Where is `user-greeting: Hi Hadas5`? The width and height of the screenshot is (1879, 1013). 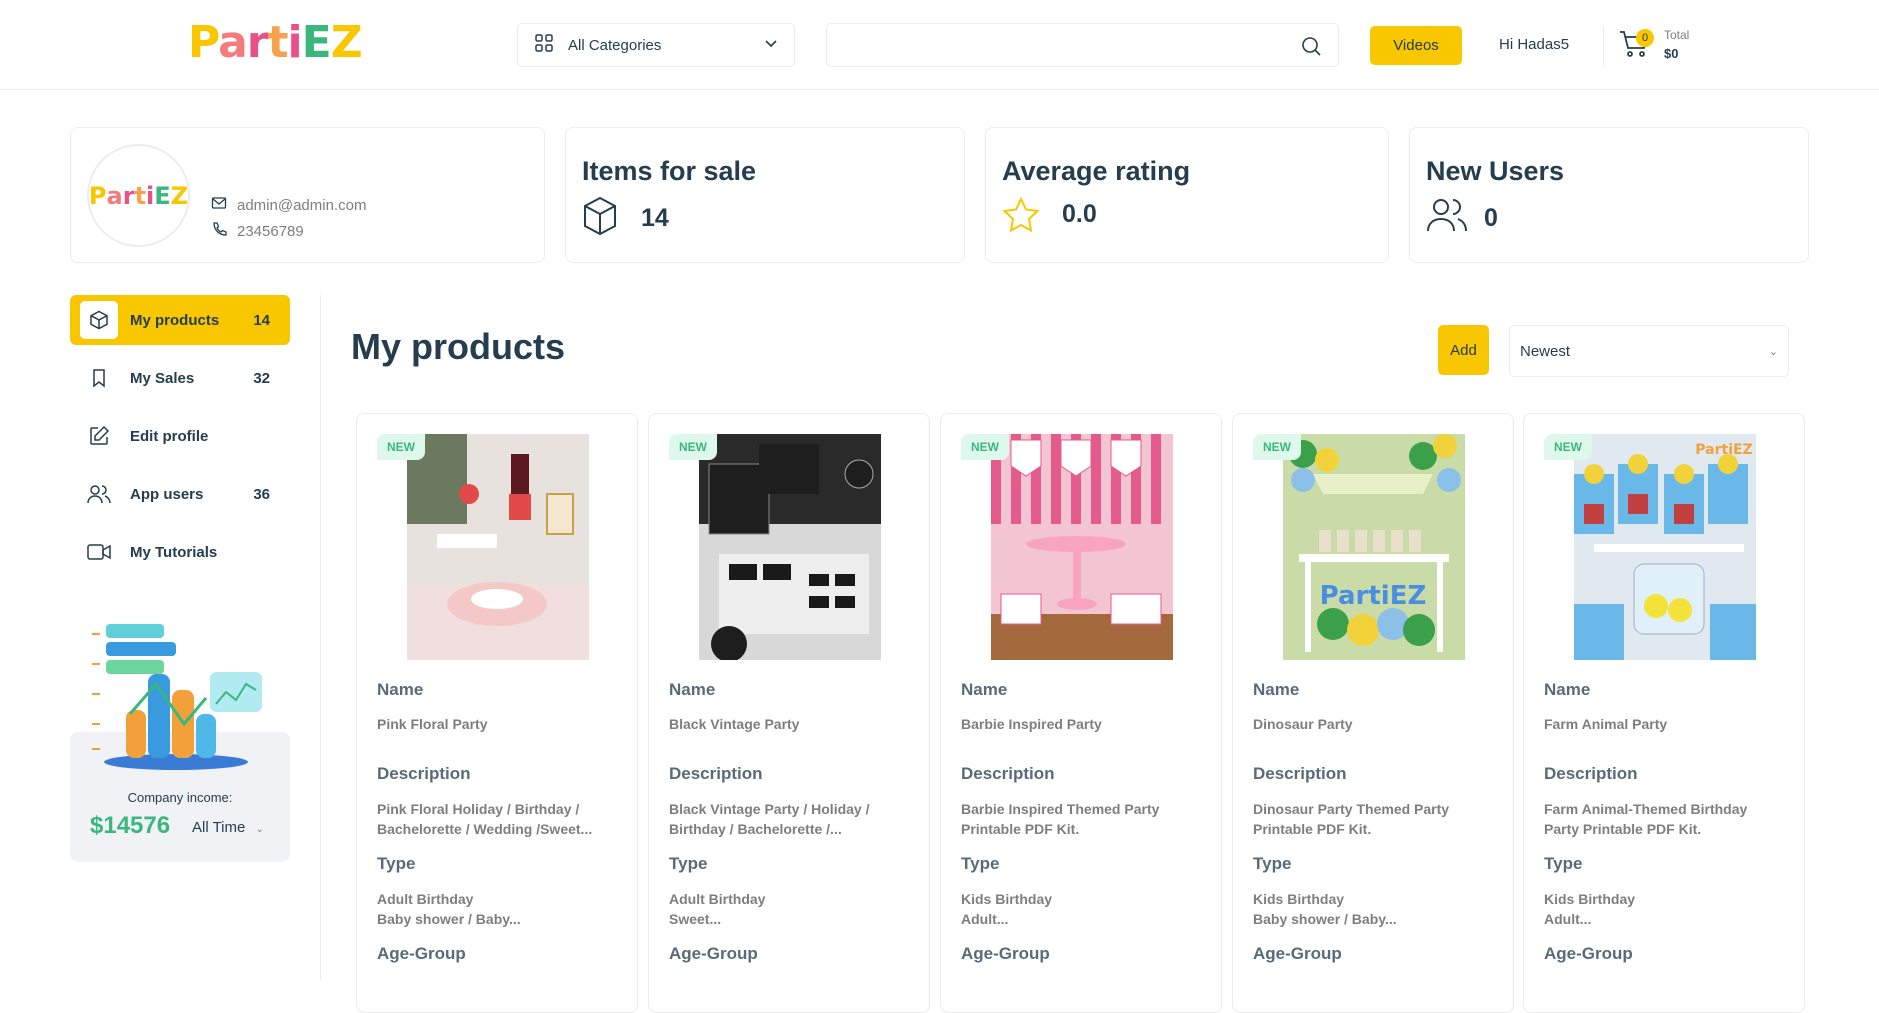 user-greeting: Hi Hadas5 is located at coordinates (1534, 44).